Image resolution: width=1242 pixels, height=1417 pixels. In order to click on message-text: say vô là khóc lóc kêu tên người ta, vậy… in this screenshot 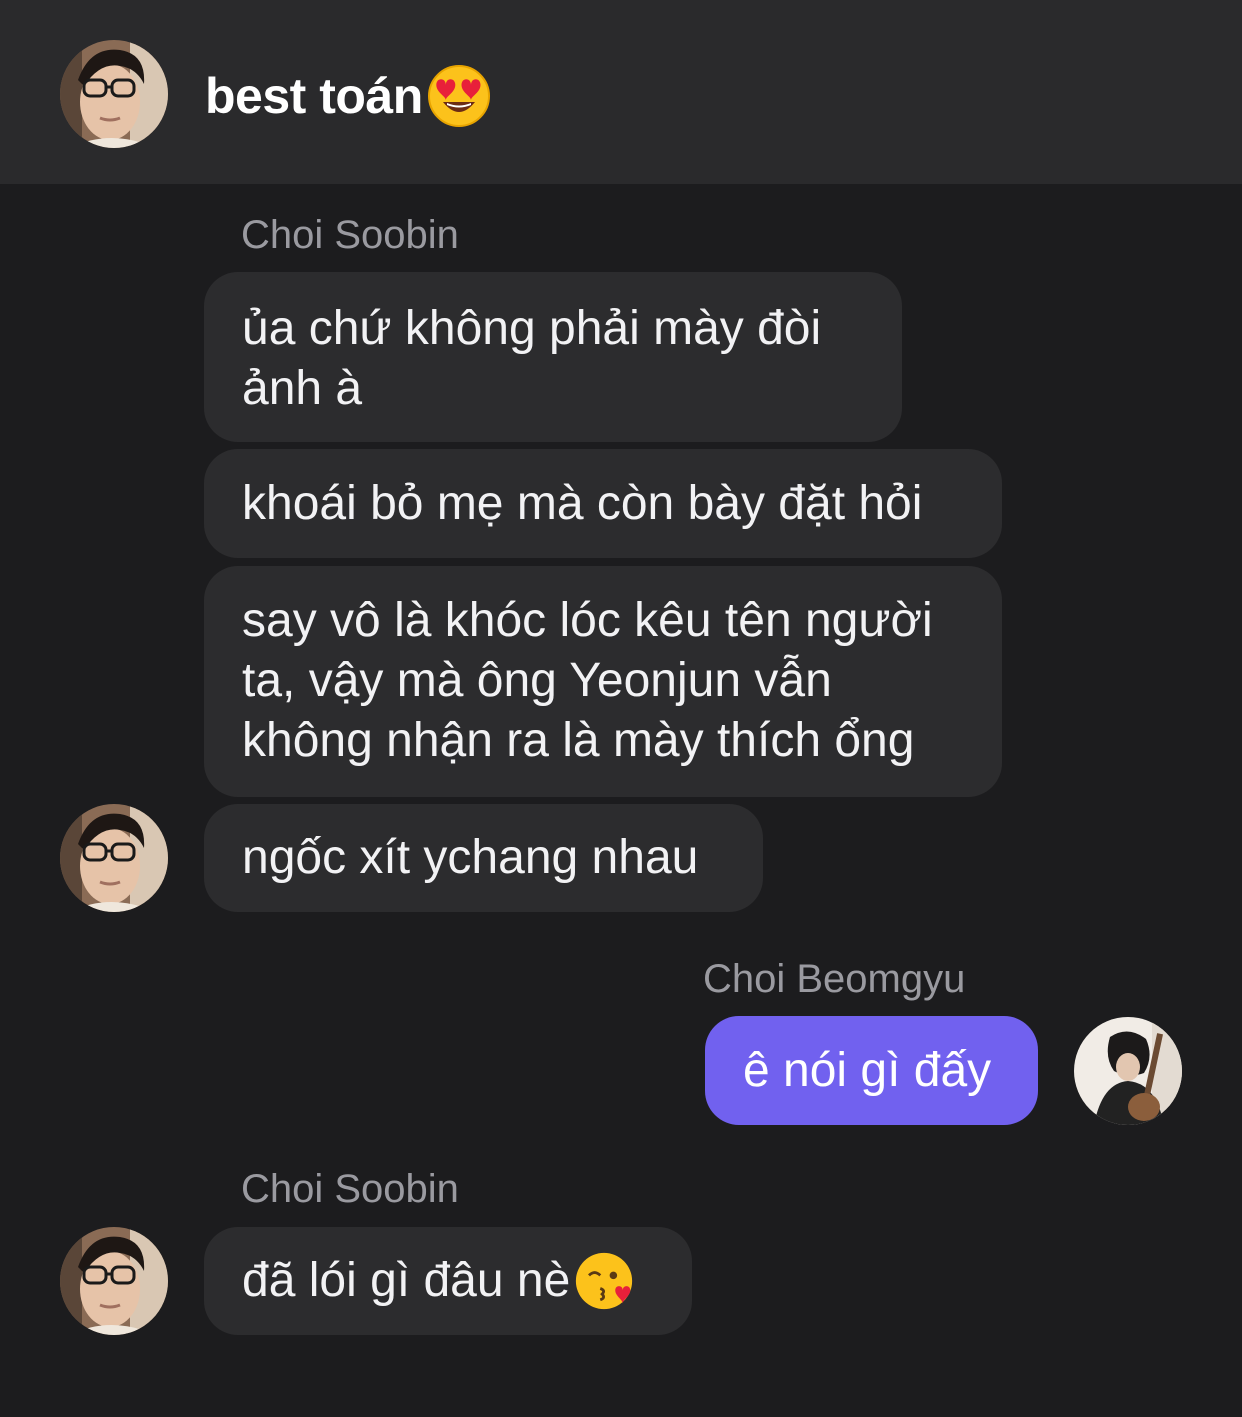, I will do `click(587, 680)`.